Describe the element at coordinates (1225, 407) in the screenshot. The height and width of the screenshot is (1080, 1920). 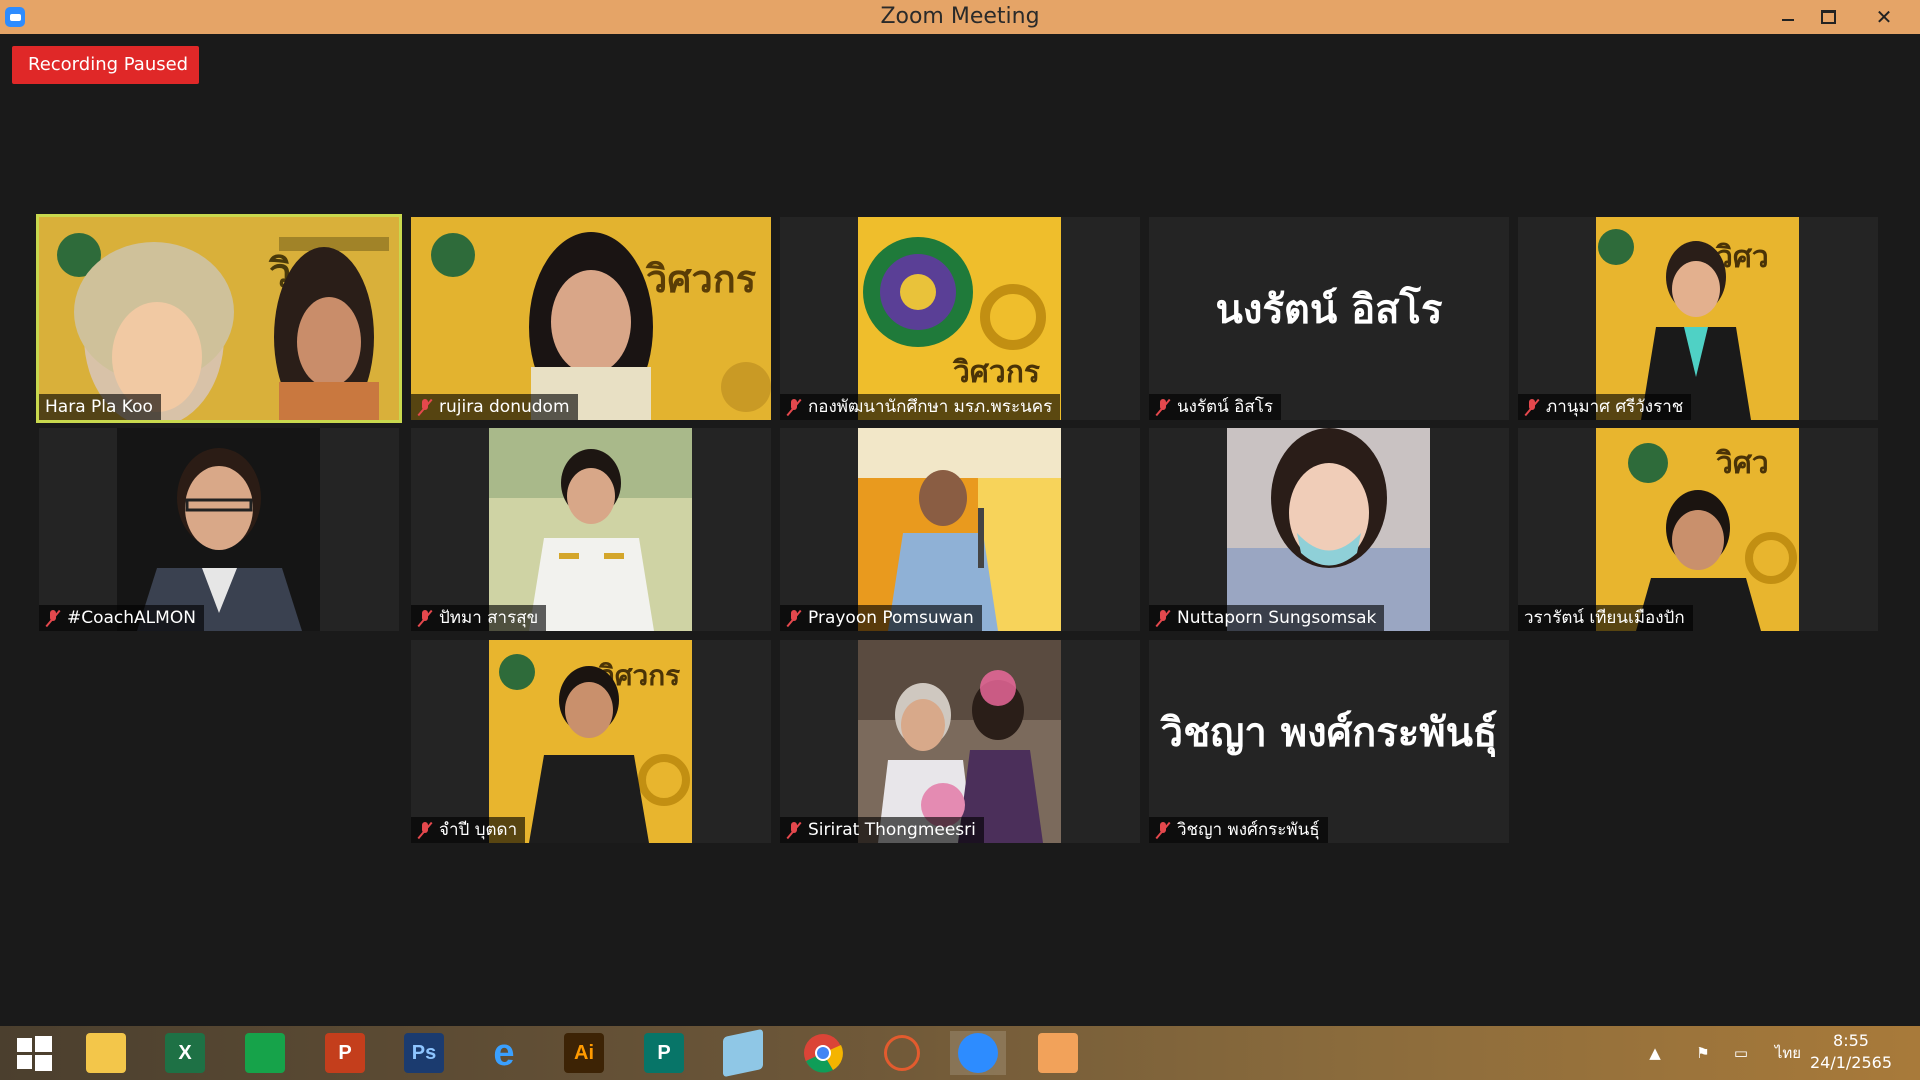
I see `participant-name: นงรัตน์ อิสโร` at that location.